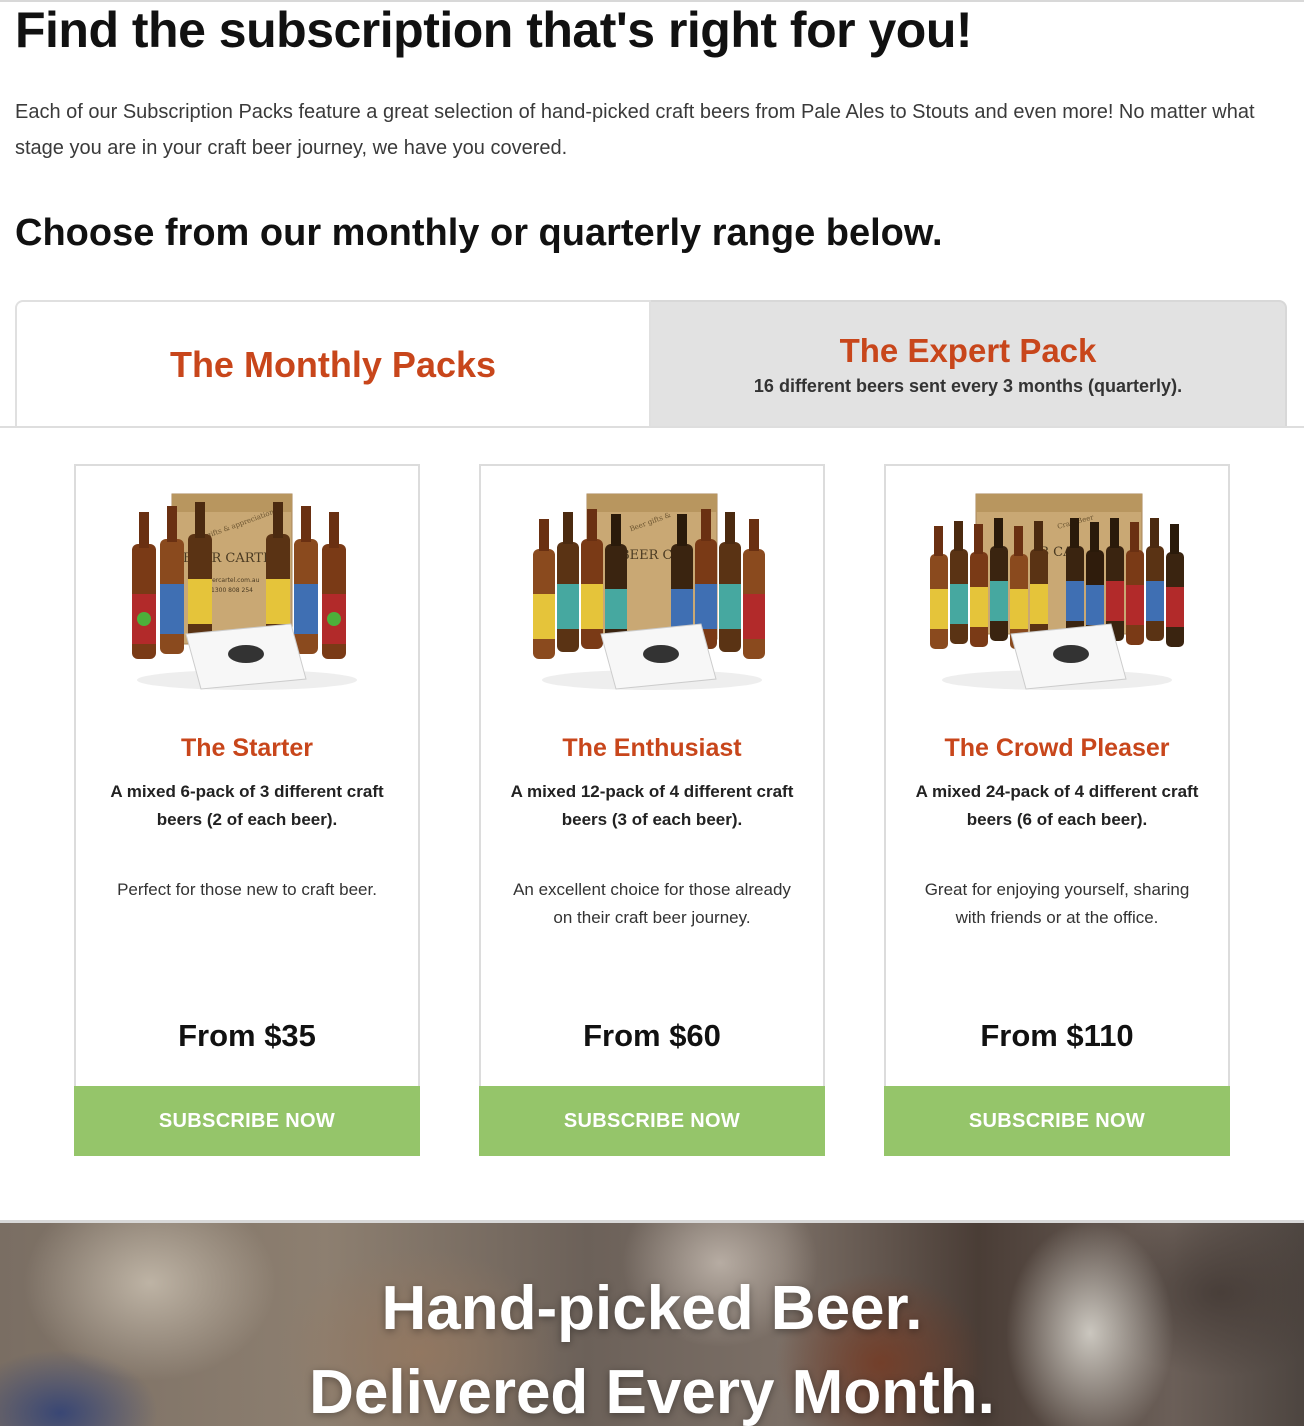 Image resolution: width=1304 pixels, height=1426 pixels. What do you see at coordinates (247, 1035) in the screenshot?
I see `card-price: From $35` at bounding box center [247, 1035].